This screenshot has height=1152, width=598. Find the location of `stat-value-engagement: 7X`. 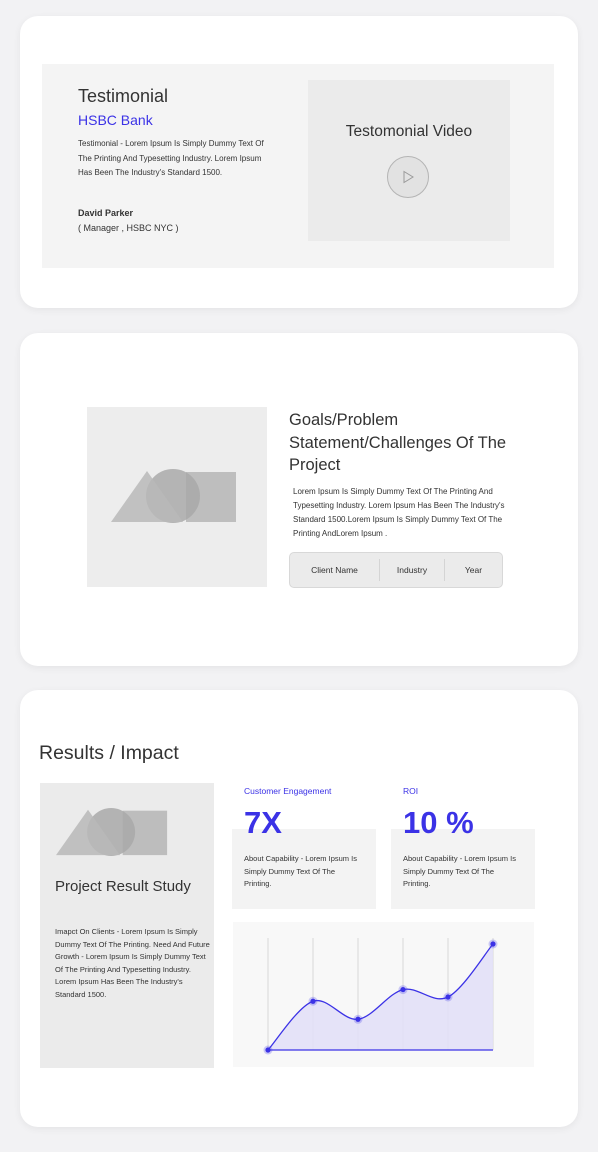

stat-value-engagement: 7X is located at coordinates (263, 822).